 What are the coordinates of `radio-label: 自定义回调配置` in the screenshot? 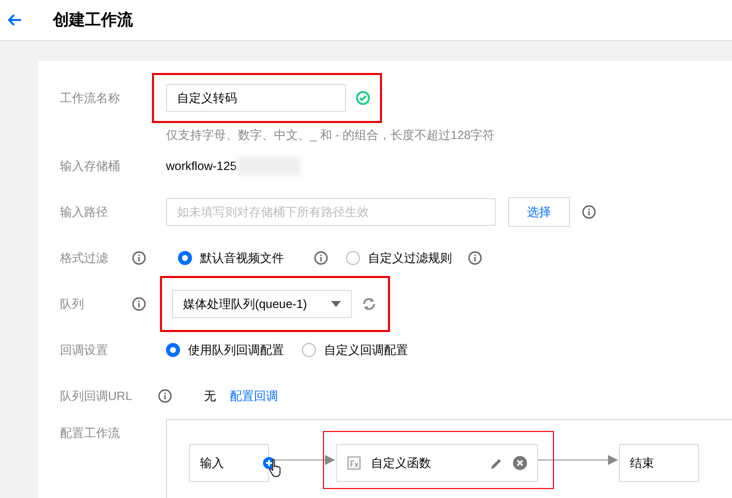 It's located at (366, 350).